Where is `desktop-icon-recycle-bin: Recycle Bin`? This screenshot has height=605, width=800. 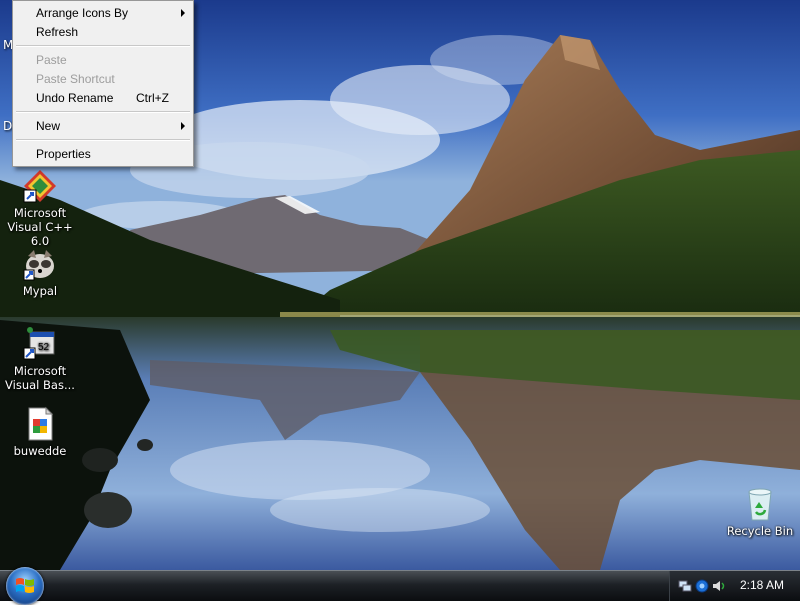
desktop-icon-recycle-bin: Recycle Bin is located at coordinates (759, 512).